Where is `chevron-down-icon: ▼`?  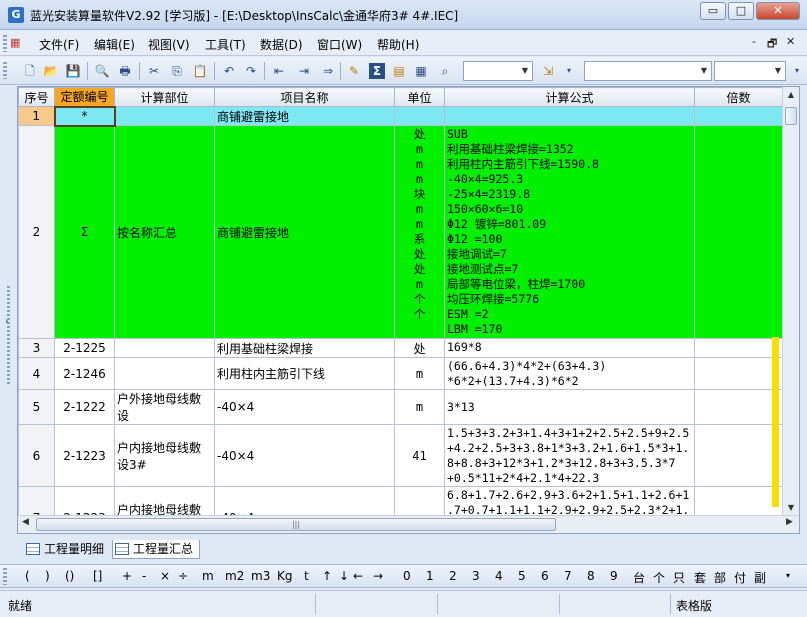 chevron-down-icon: ▼ is located at coordinates (525, 71).